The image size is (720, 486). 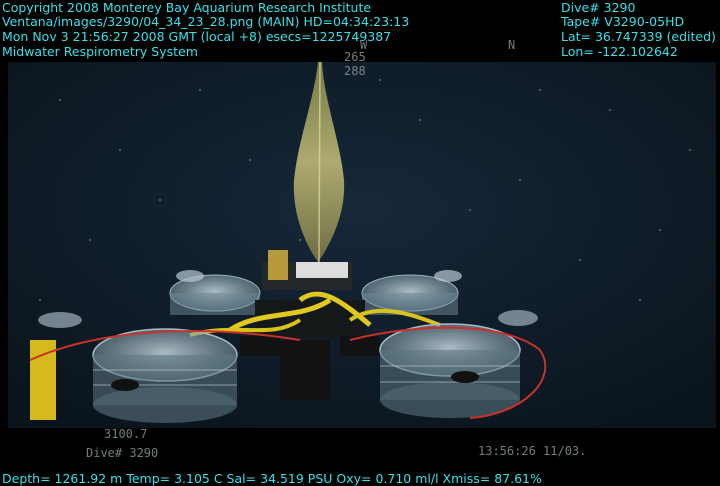 What do you see at coordinates (100, 51) in the screenshot?
I see `system-name-text: Midwater Respirometry System` at bounding box center [100, 51].